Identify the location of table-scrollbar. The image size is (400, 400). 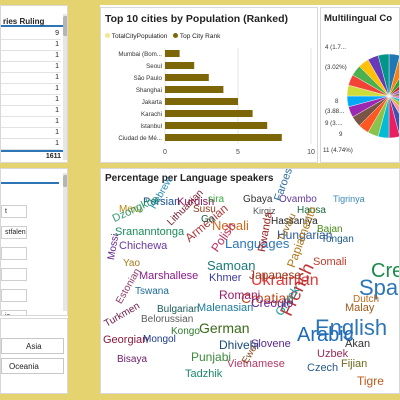
(65, 87).